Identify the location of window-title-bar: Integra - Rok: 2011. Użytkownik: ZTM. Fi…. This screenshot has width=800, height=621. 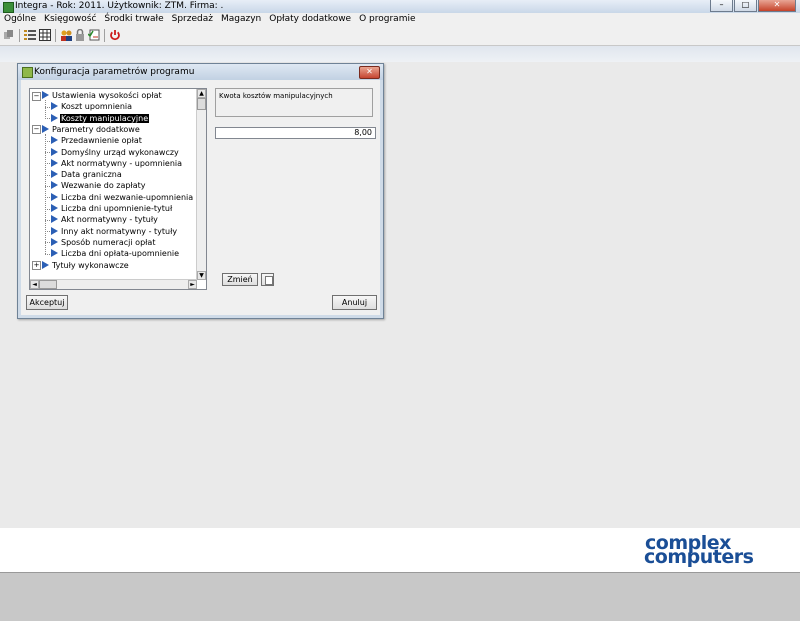
(400, 7).